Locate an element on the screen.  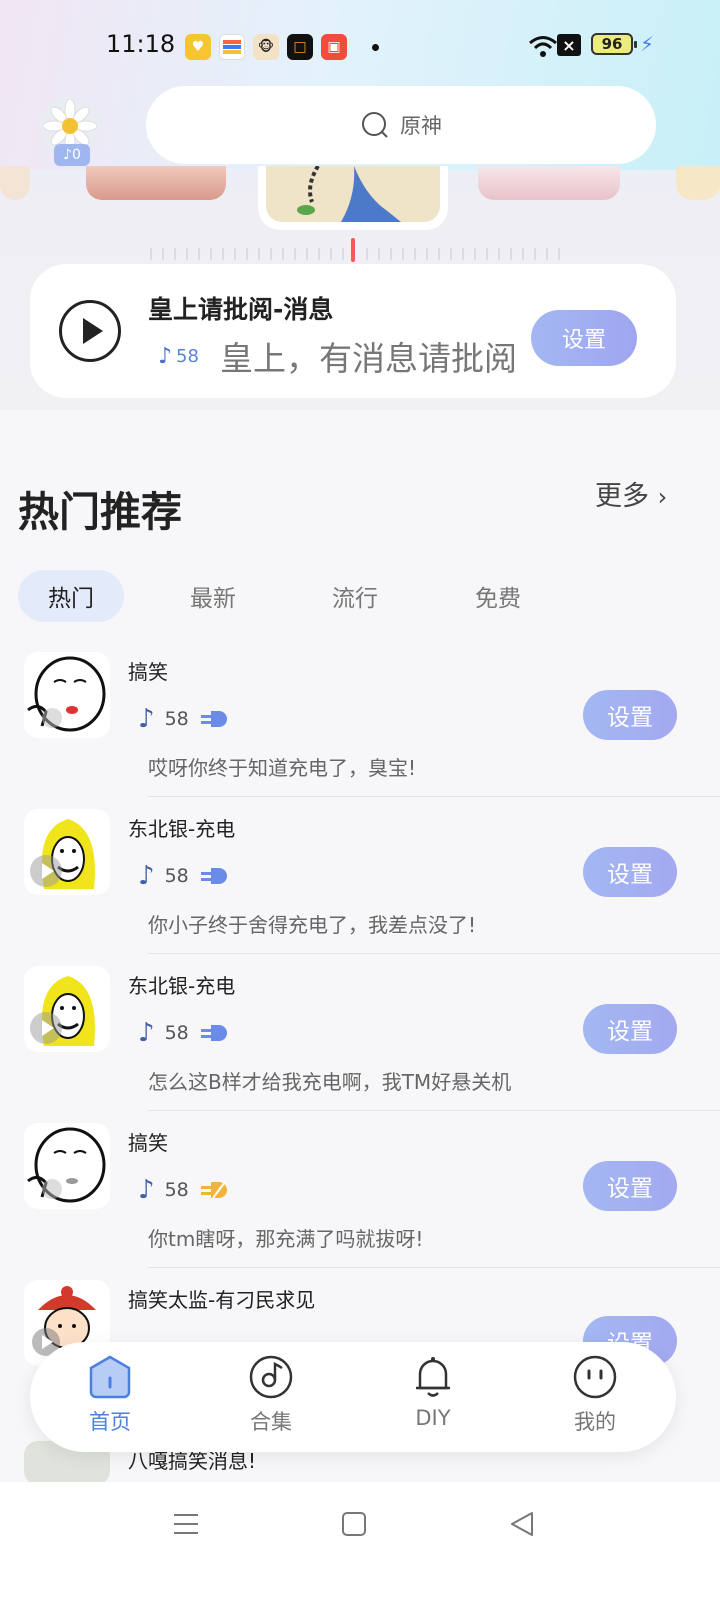
now-playing-count: ♪ 58 is located at coordinates (178, 356).